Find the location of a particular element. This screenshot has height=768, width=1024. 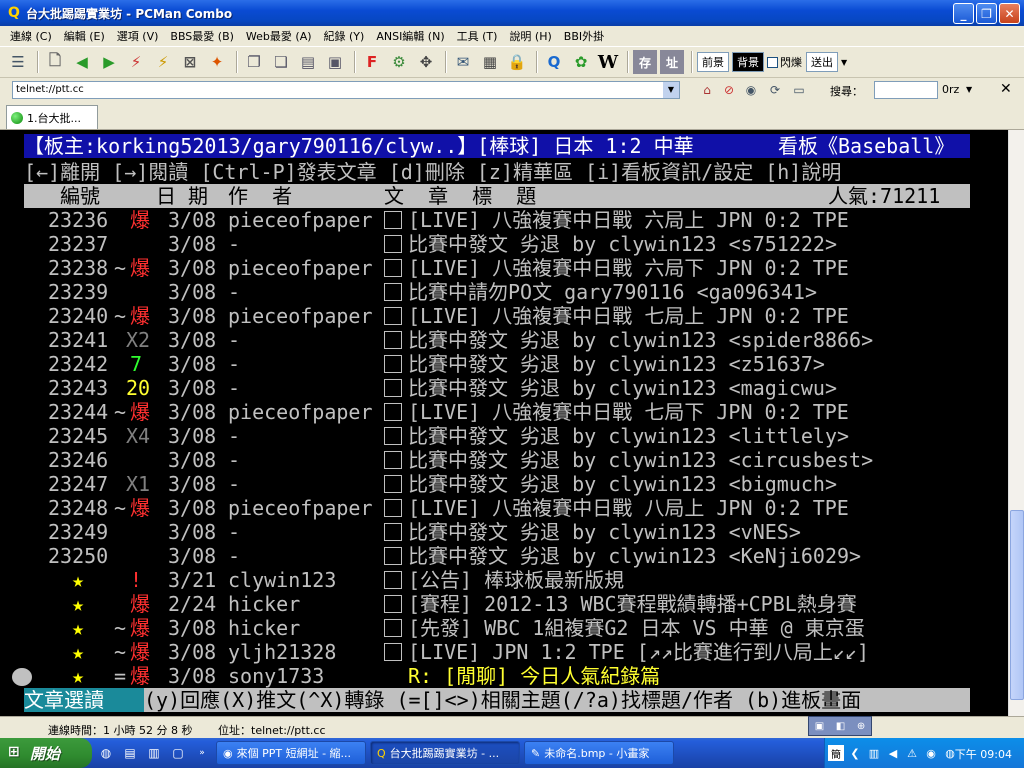

ime-punct-icon: ⊕ is located at coordinates (861, 726).